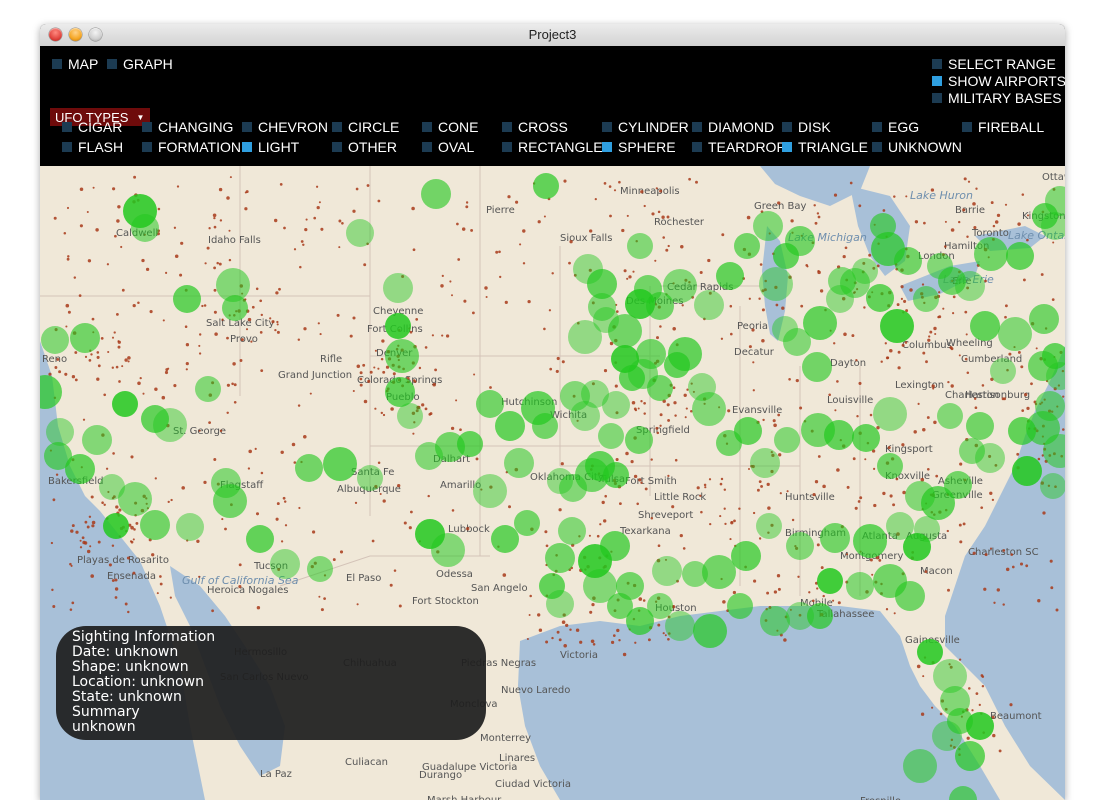  I want to click on ufo-type-cone-checkbox: CONE, so click(450, 127).